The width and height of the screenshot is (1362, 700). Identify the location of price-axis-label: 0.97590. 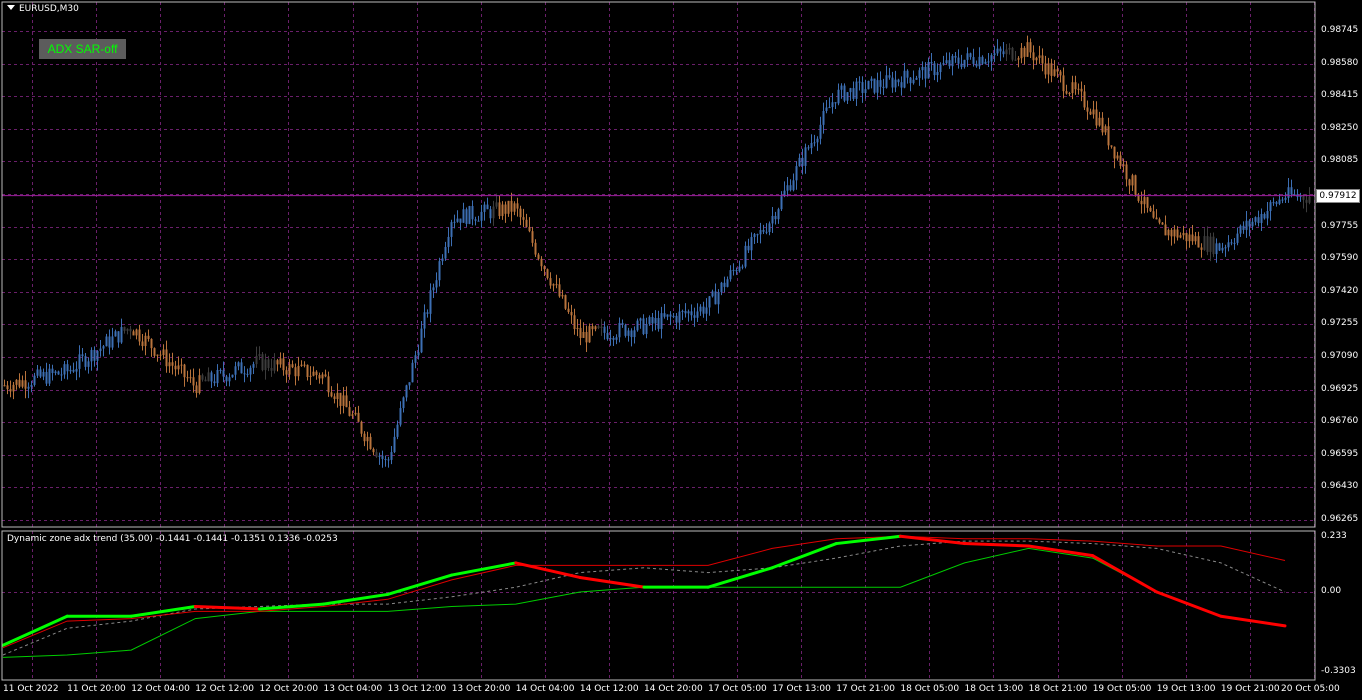
(1340, 258).